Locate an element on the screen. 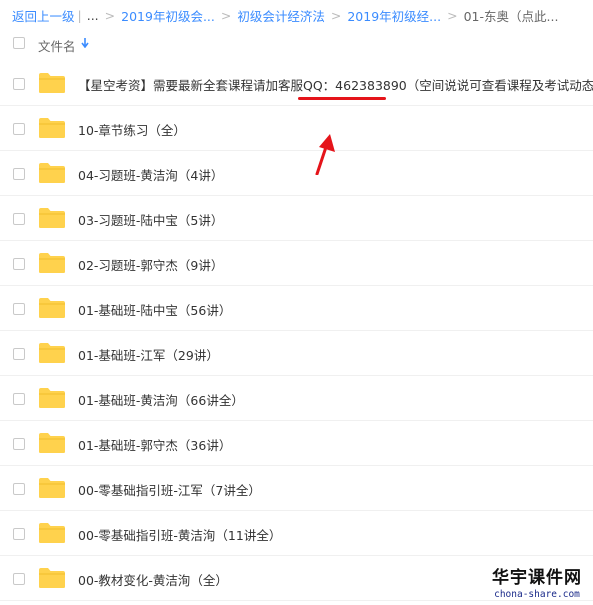 The height and width of the screenshot is (605, 593). file-row: 01-基础班-陆中宝（56讲） is located at coordinates (296, 309).